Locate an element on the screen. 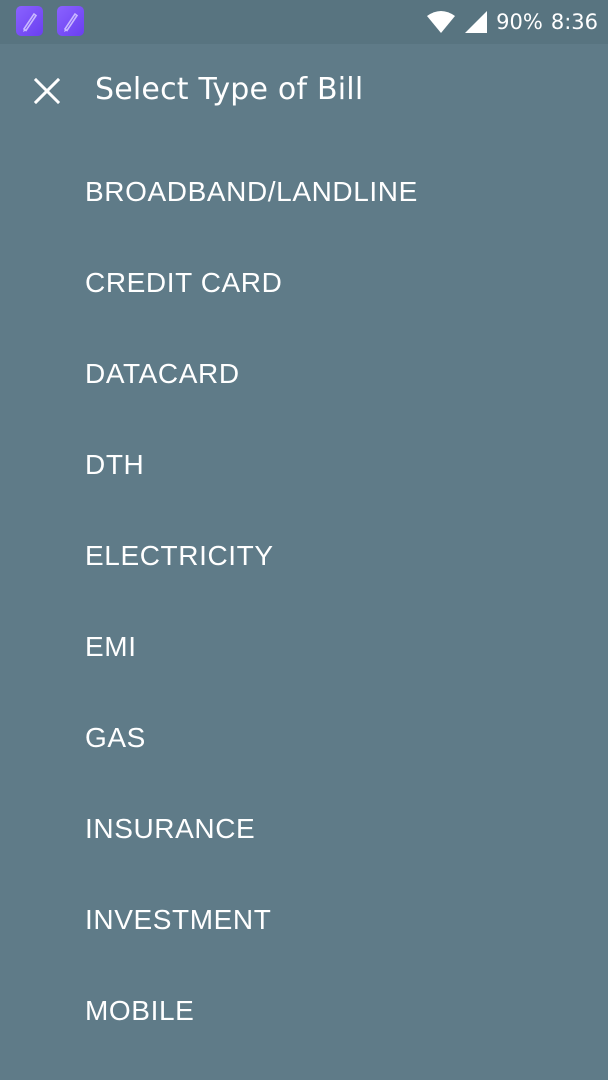 This screenshot has width=608, height=1080. status-bar: 90% 8:36 is located at coordinates (304, 22).